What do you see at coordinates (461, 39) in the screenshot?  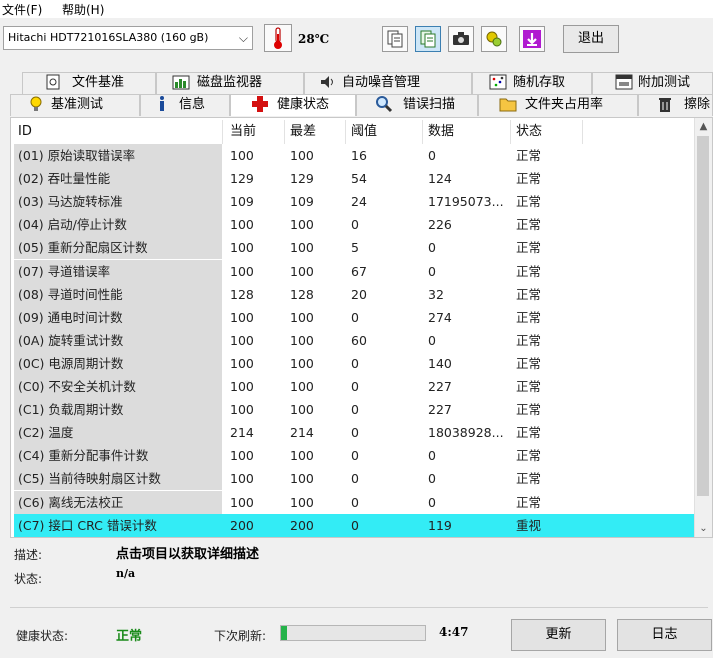 I see `camera-screenshot-button` at bounding box center [461, 39].